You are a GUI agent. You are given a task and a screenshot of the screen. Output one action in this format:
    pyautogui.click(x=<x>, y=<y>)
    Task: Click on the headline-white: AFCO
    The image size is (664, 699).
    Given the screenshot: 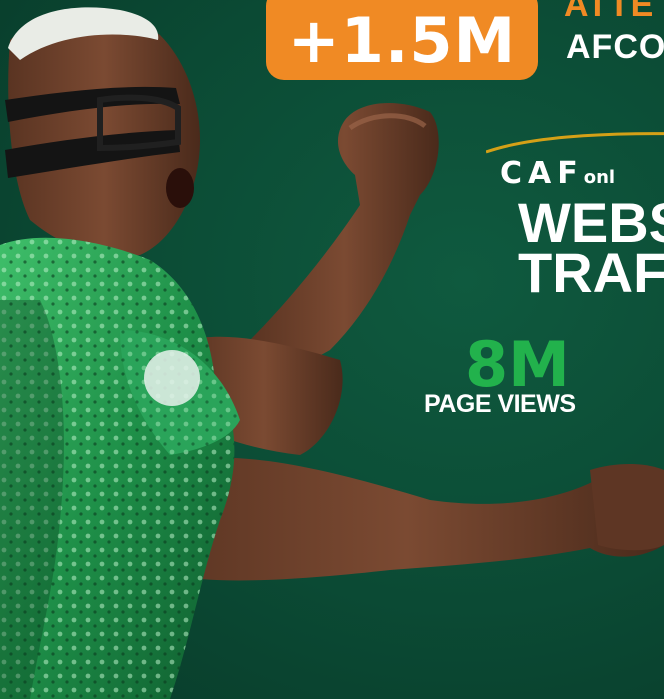 What is the action you would take?
    pyautogui.click(x=615, y=47)
    